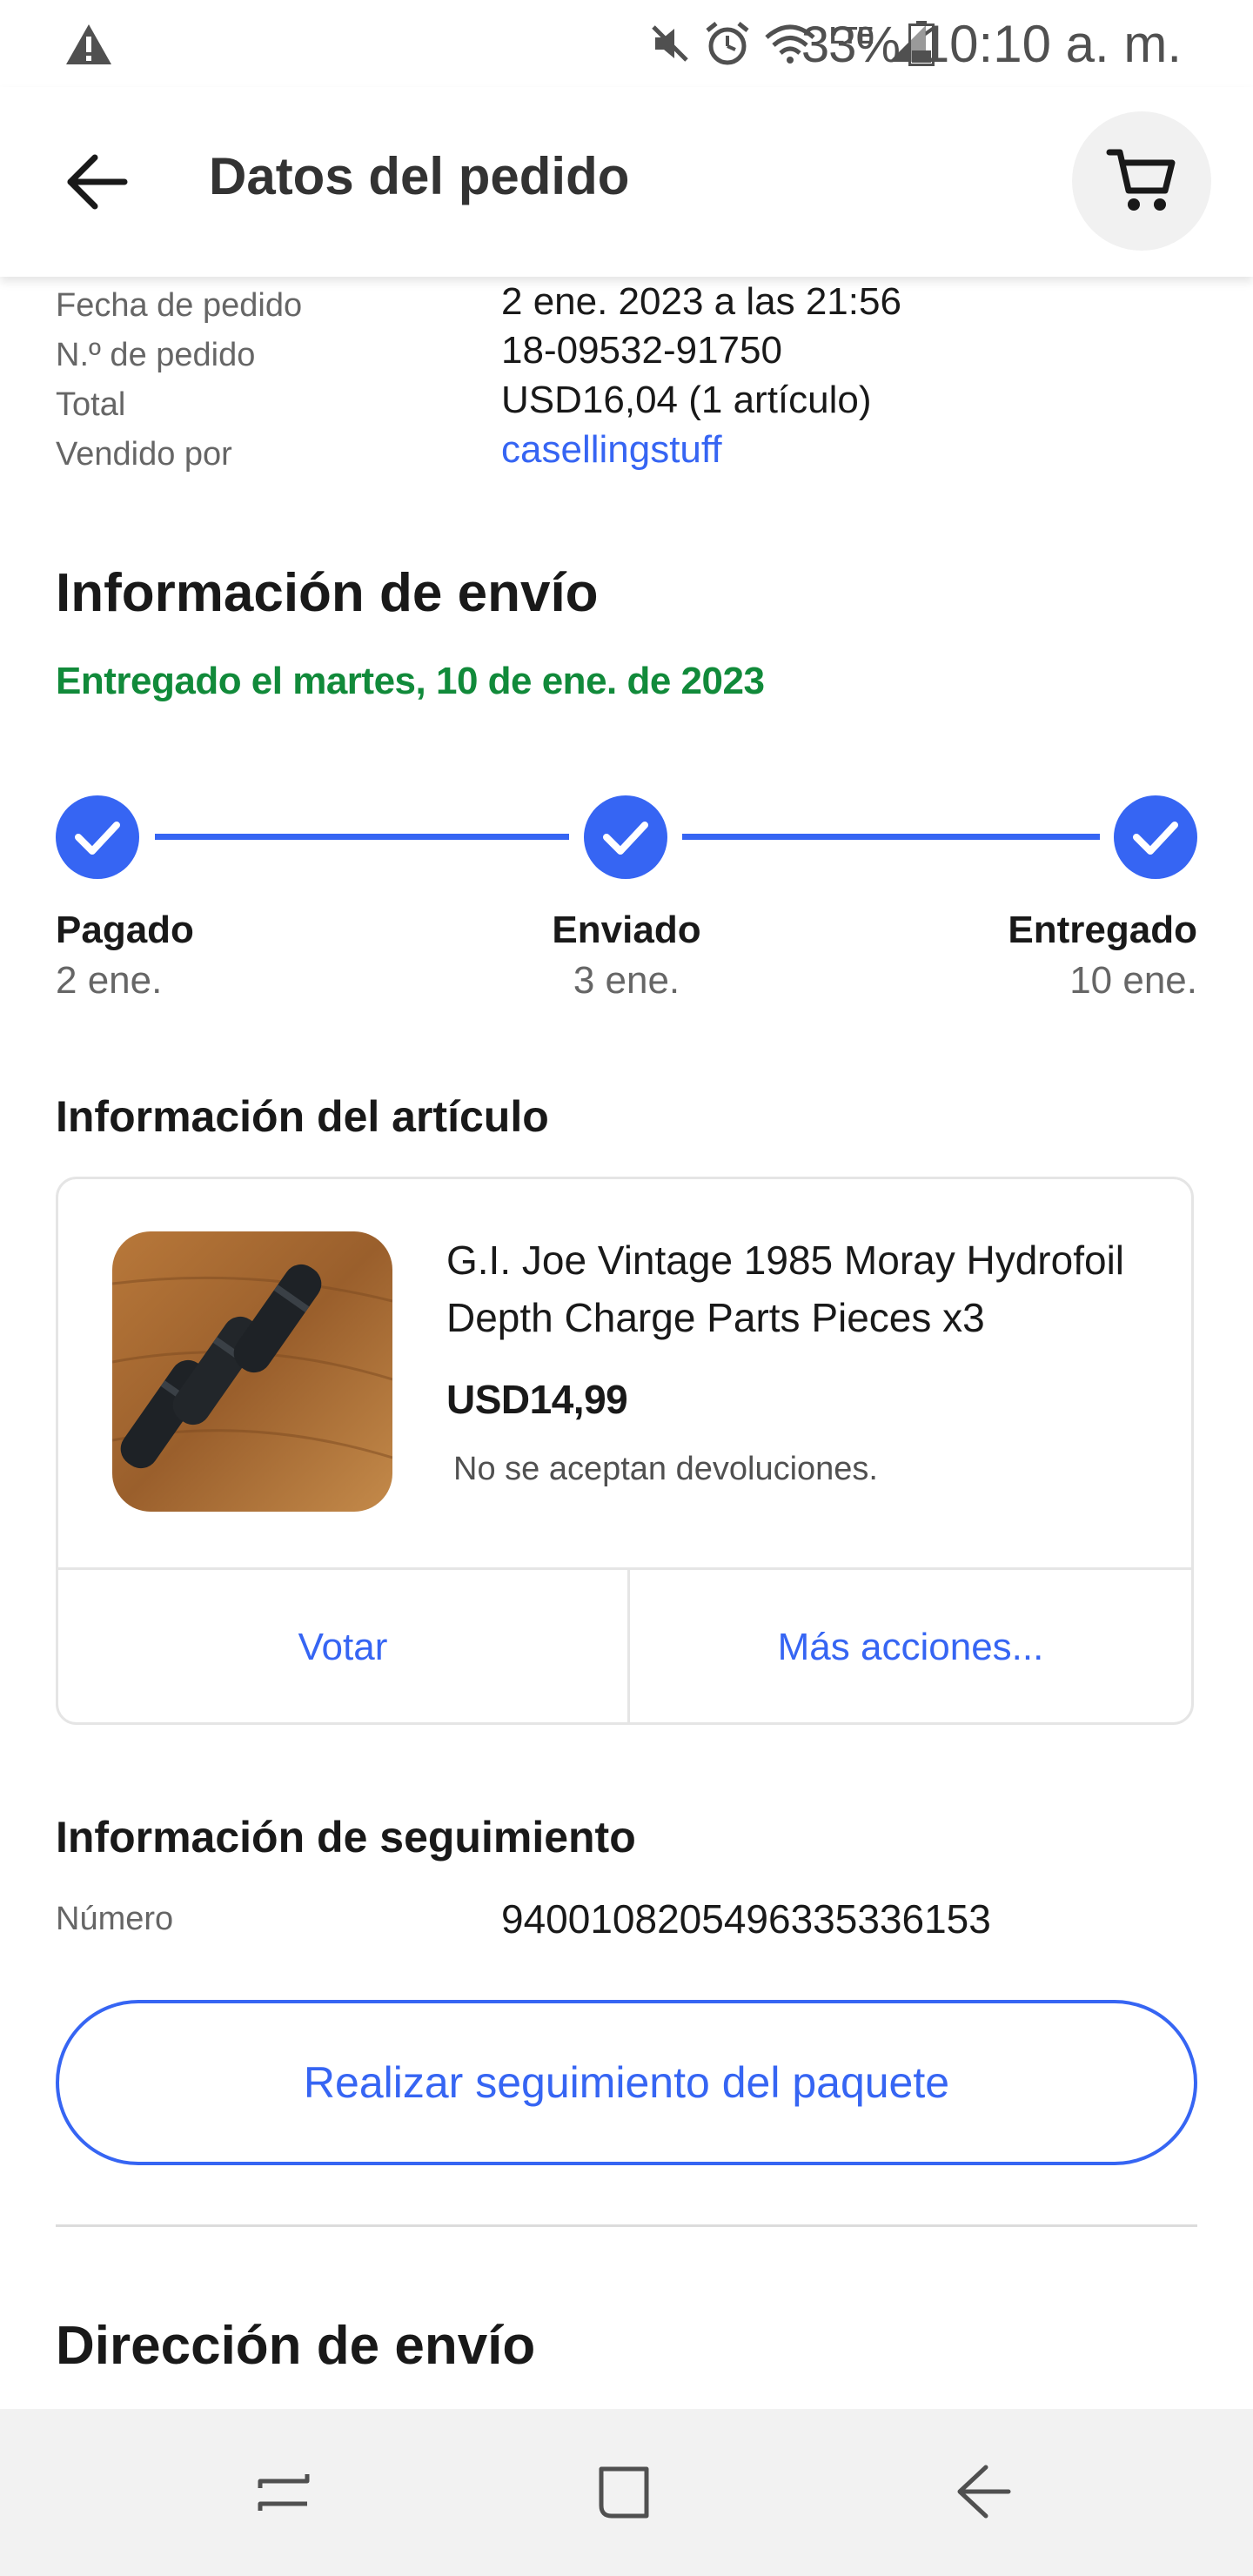  I want to click on step-shipped-date: 3 ene., so click(626, 980).